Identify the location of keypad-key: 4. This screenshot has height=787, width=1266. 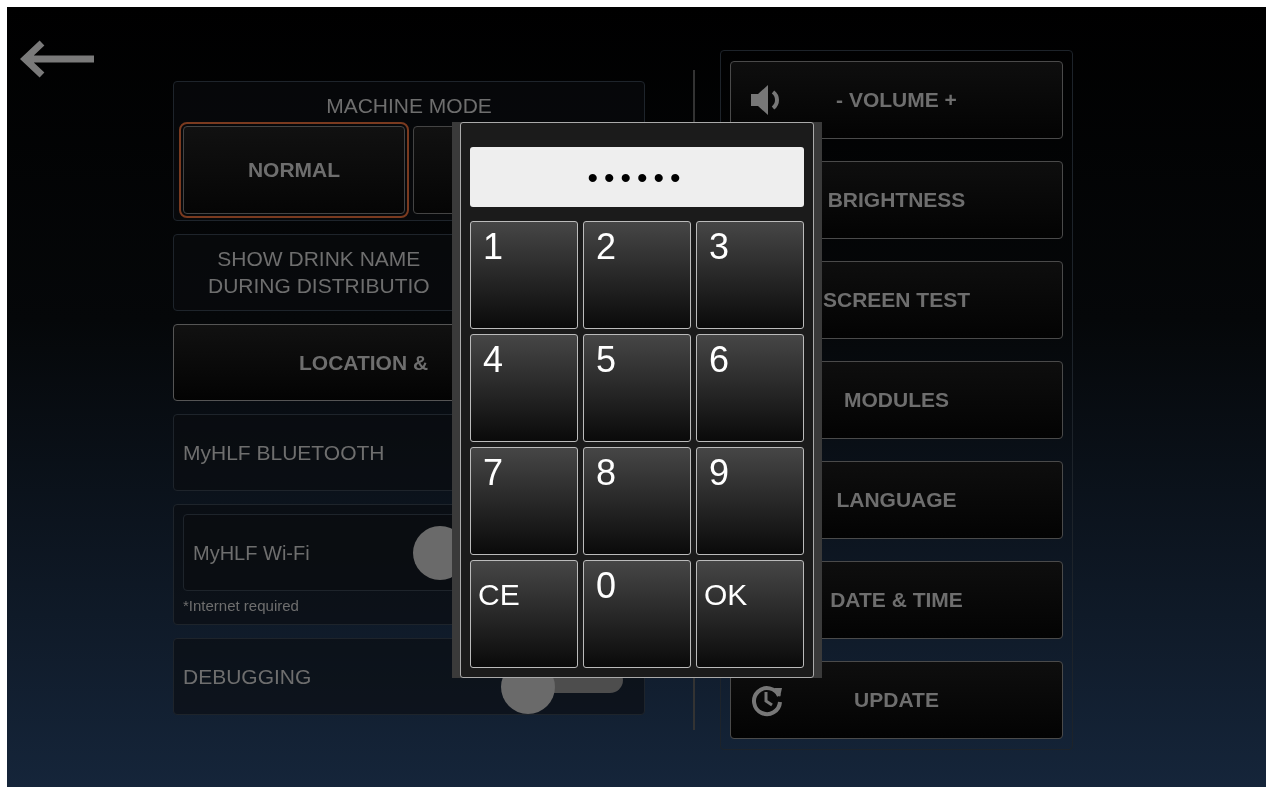
(524, 388).